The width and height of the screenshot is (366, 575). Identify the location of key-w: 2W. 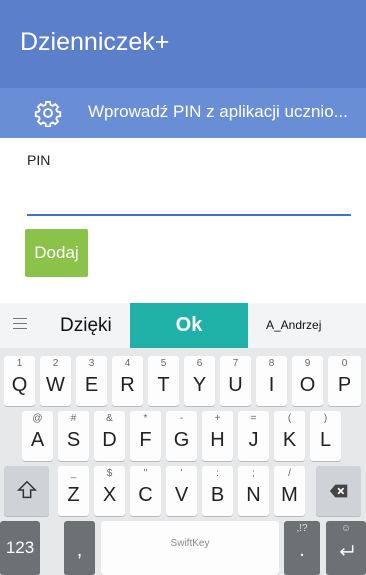
(55, 381).